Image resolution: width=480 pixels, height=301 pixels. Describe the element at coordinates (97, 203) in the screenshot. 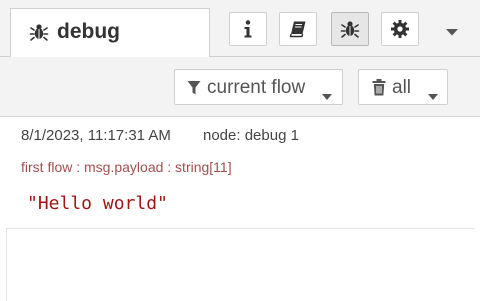

I see `message-payload-value: "Hello world"` at that location.